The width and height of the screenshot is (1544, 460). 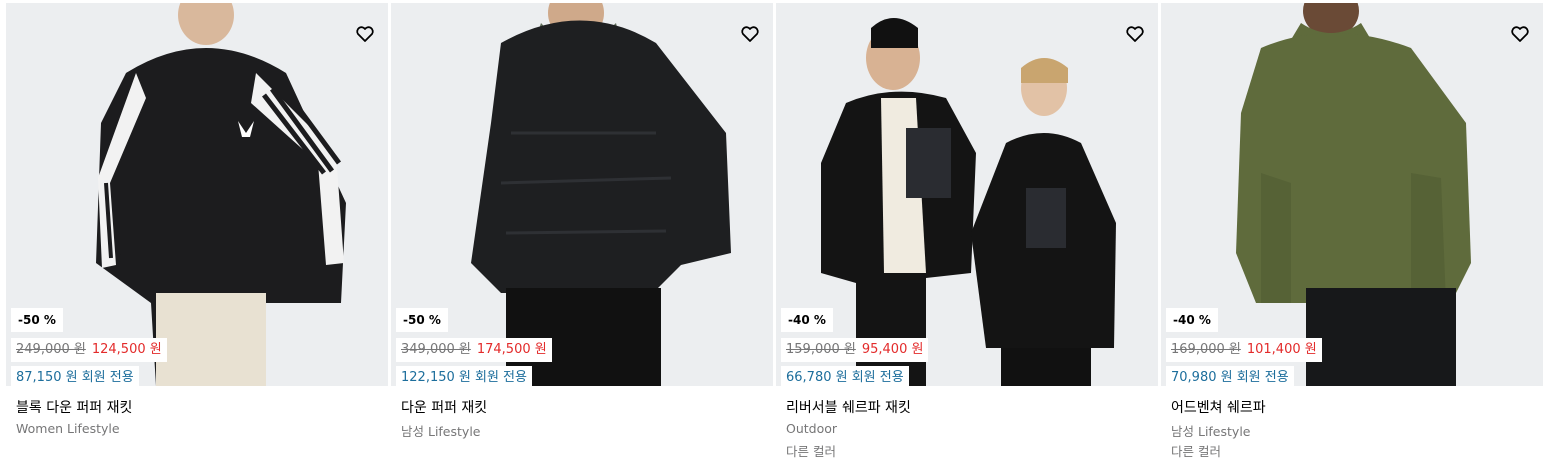 What do you see at coordinates (511, 349) in the screenshot?
I see `sale-price: 174,500 원` at bounding box center [511, 349].